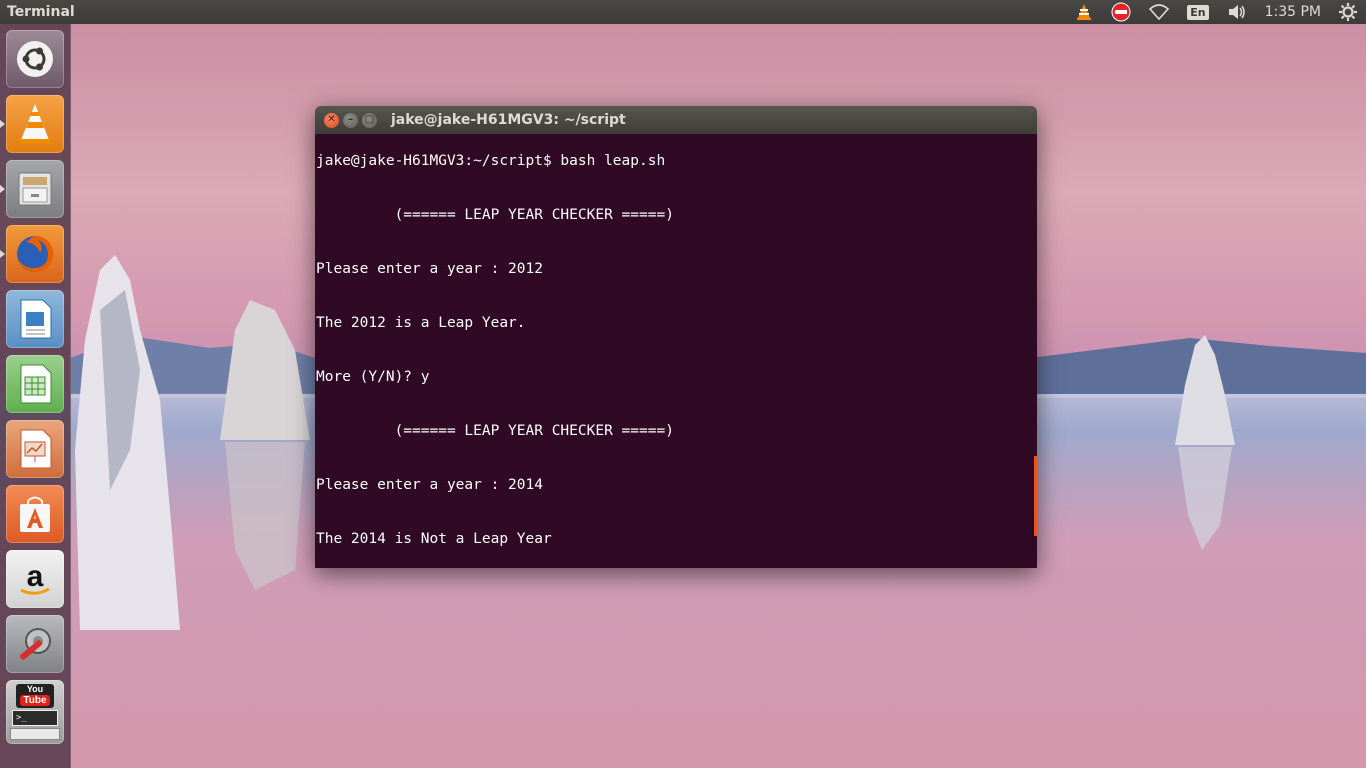  Describe the element at coordinates (1216, 12) in the screenshot. I see `indicator-area: En 1:35 PM` at that location.